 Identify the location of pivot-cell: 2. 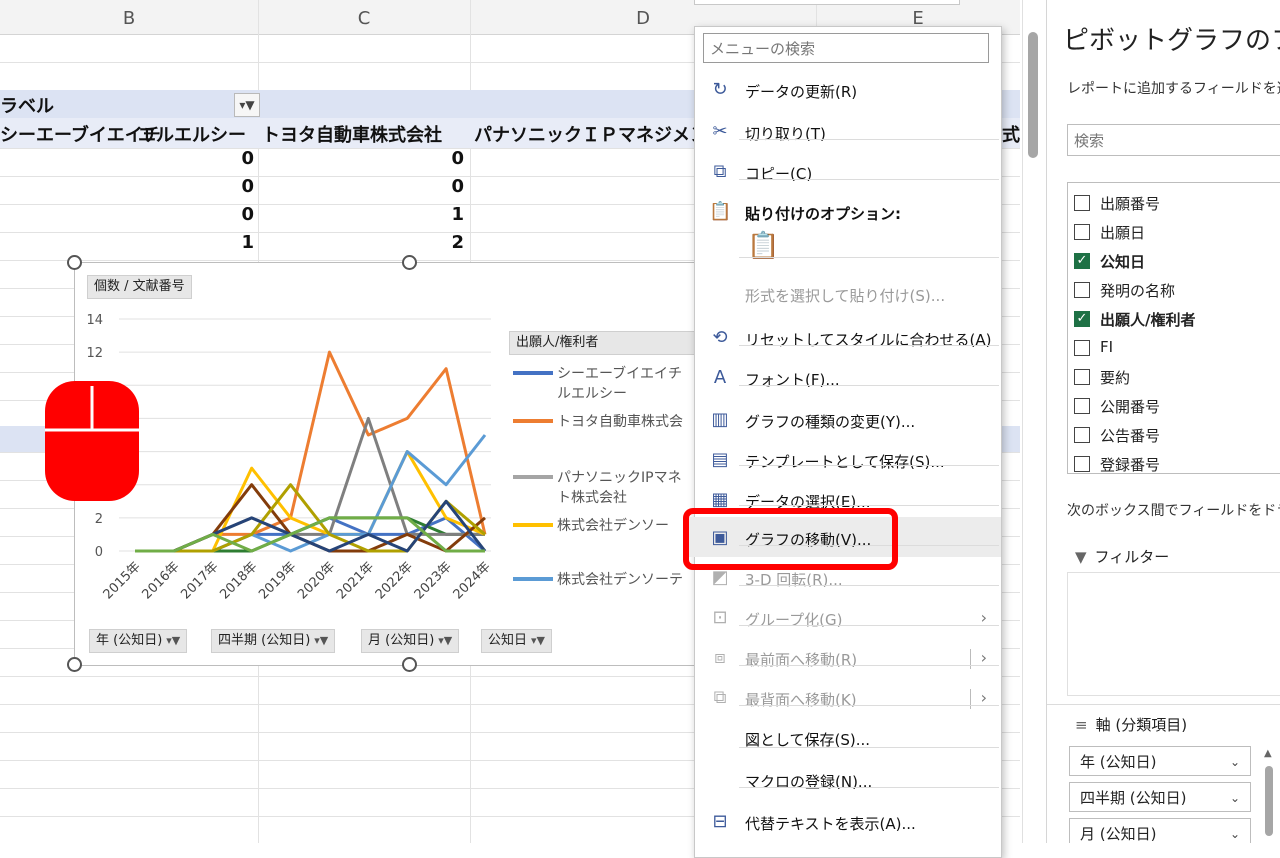
(444, 242).